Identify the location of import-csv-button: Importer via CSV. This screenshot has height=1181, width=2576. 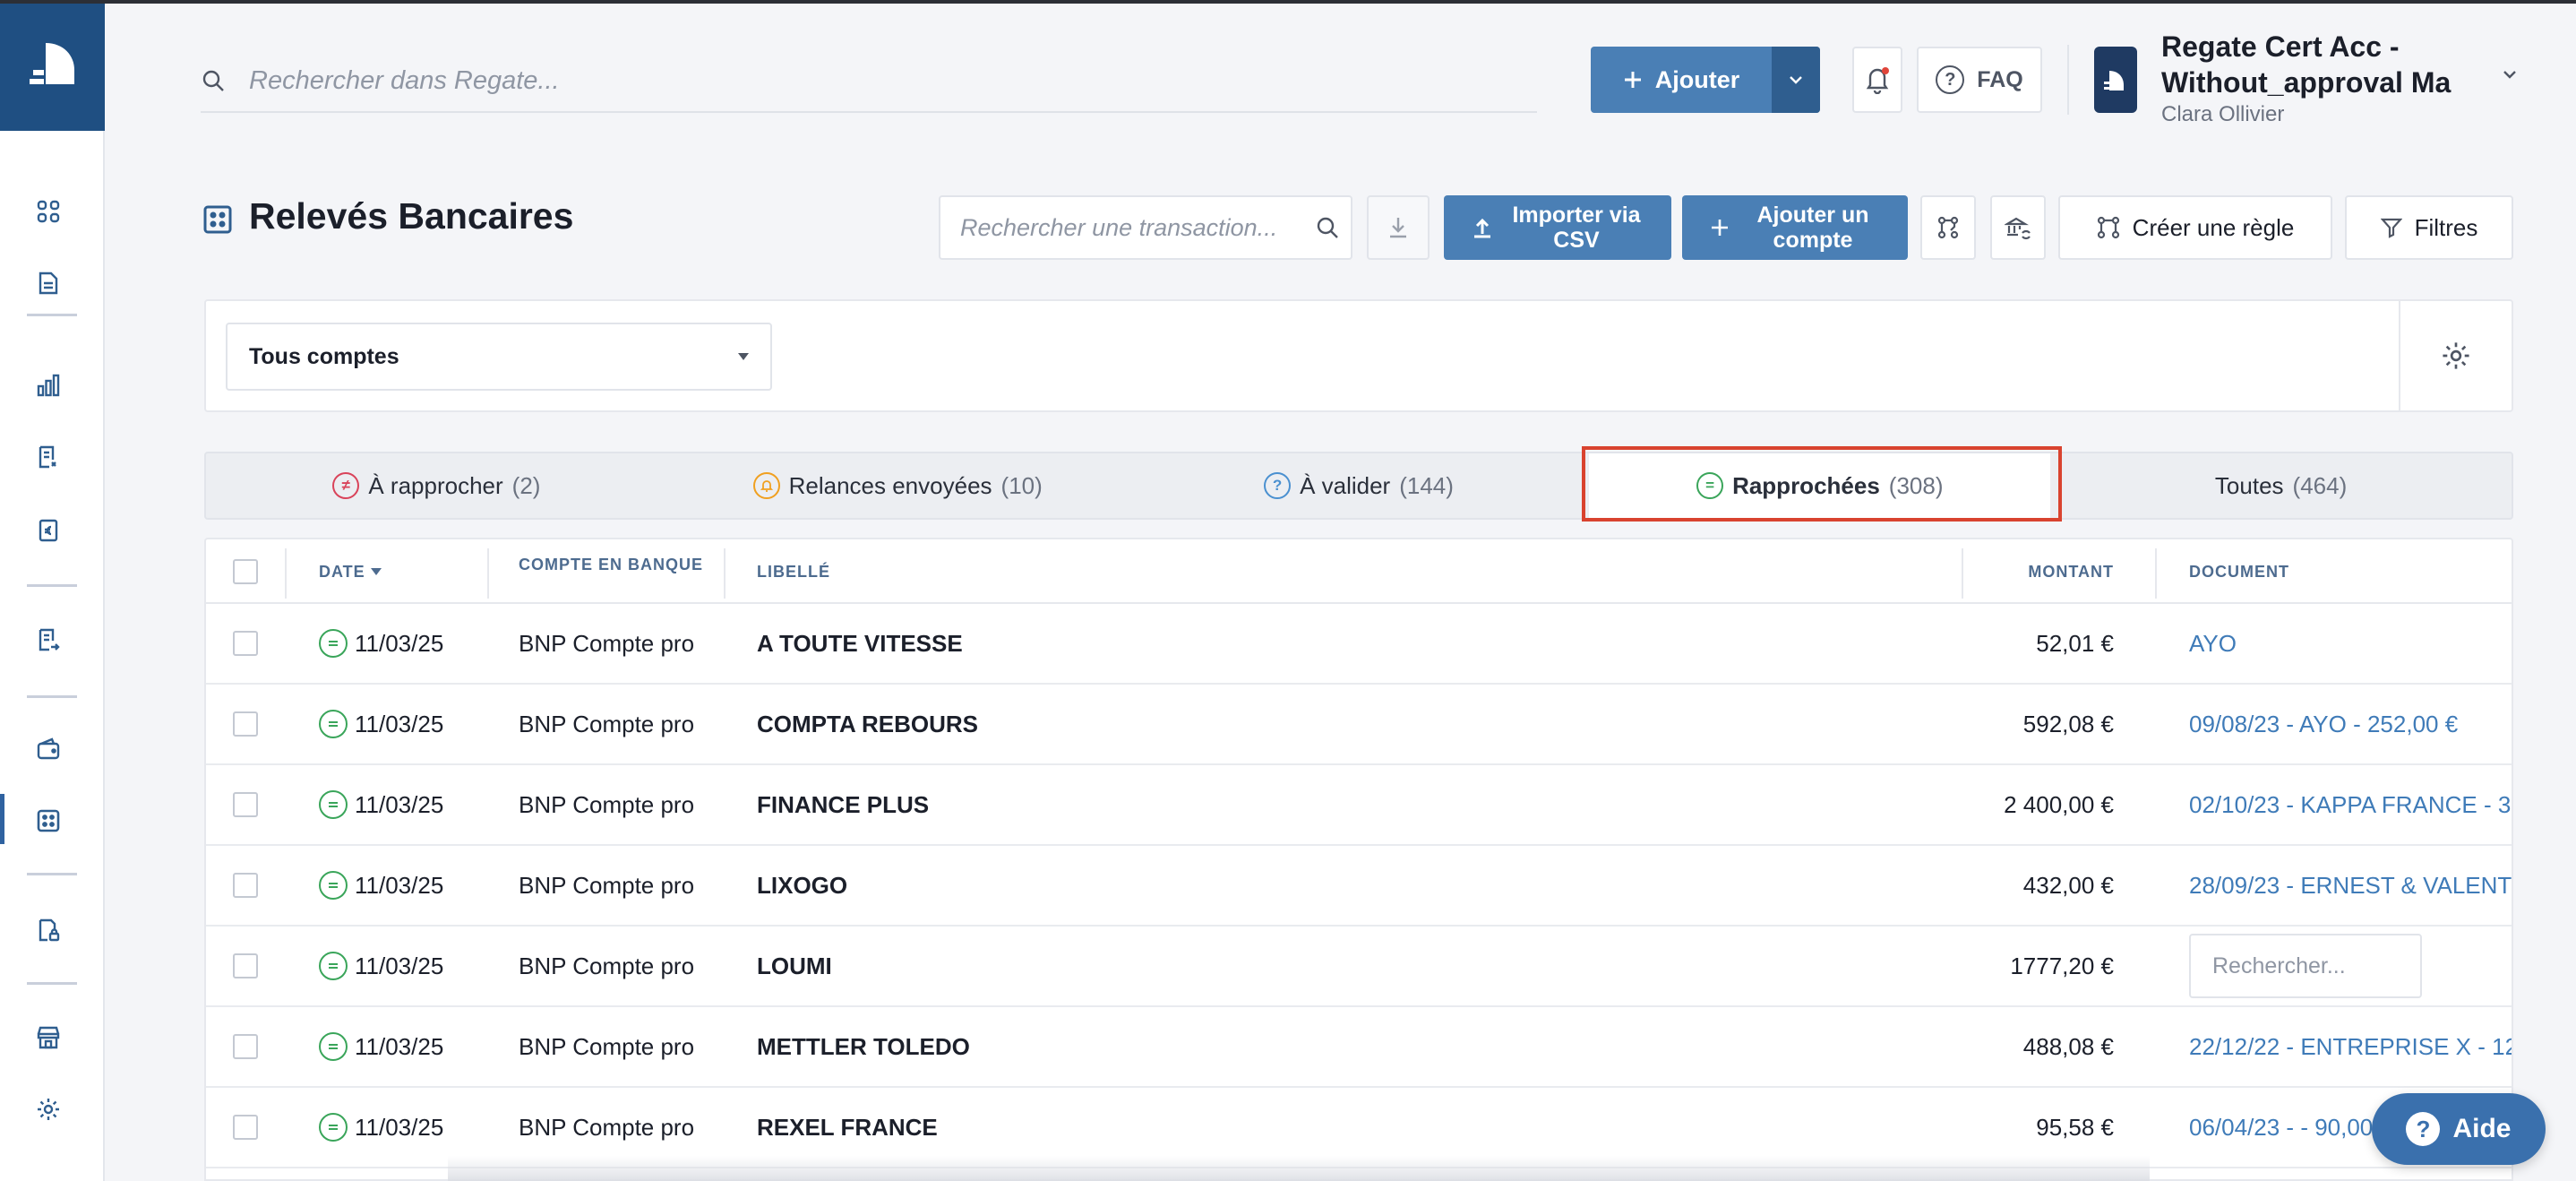
(1557, 227).